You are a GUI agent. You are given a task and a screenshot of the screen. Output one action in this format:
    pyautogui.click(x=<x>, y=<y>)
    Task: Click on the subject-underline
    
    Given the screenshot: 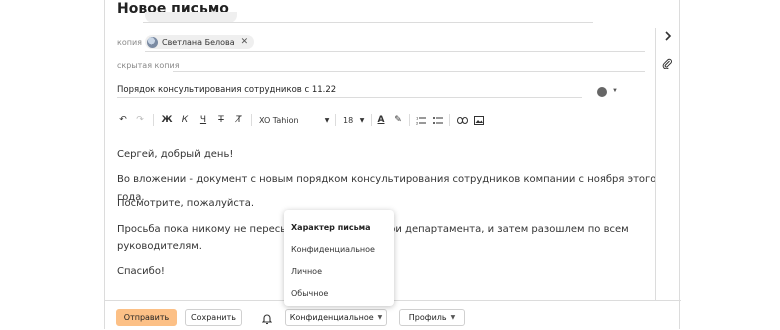 What is the action you would take?
    pyautogui.click(x=349, y=97)
    